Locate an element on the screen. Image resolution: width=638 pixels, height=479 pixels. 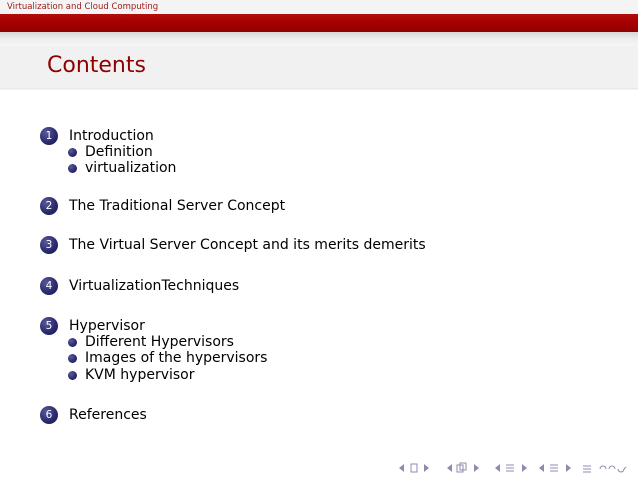
toc-subsection-definition: Definition is located at coordinates (110, 152).